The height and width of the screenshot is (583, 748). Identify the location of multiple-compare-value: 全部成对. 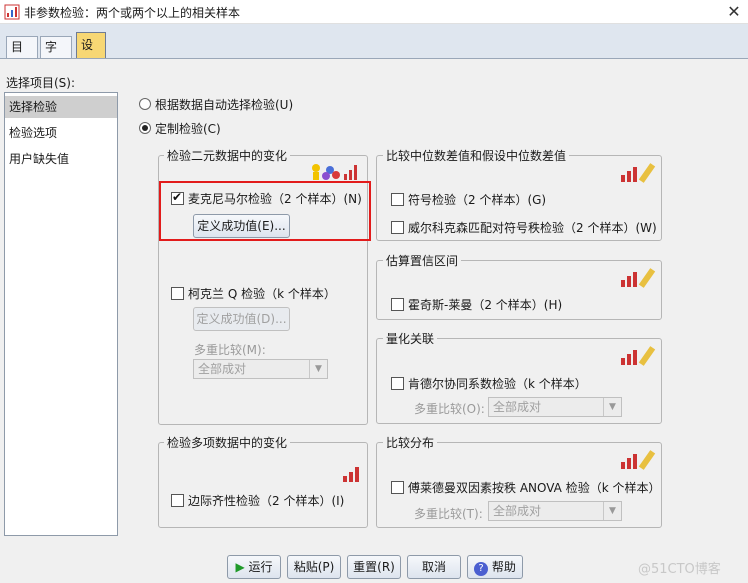
(222, 369).